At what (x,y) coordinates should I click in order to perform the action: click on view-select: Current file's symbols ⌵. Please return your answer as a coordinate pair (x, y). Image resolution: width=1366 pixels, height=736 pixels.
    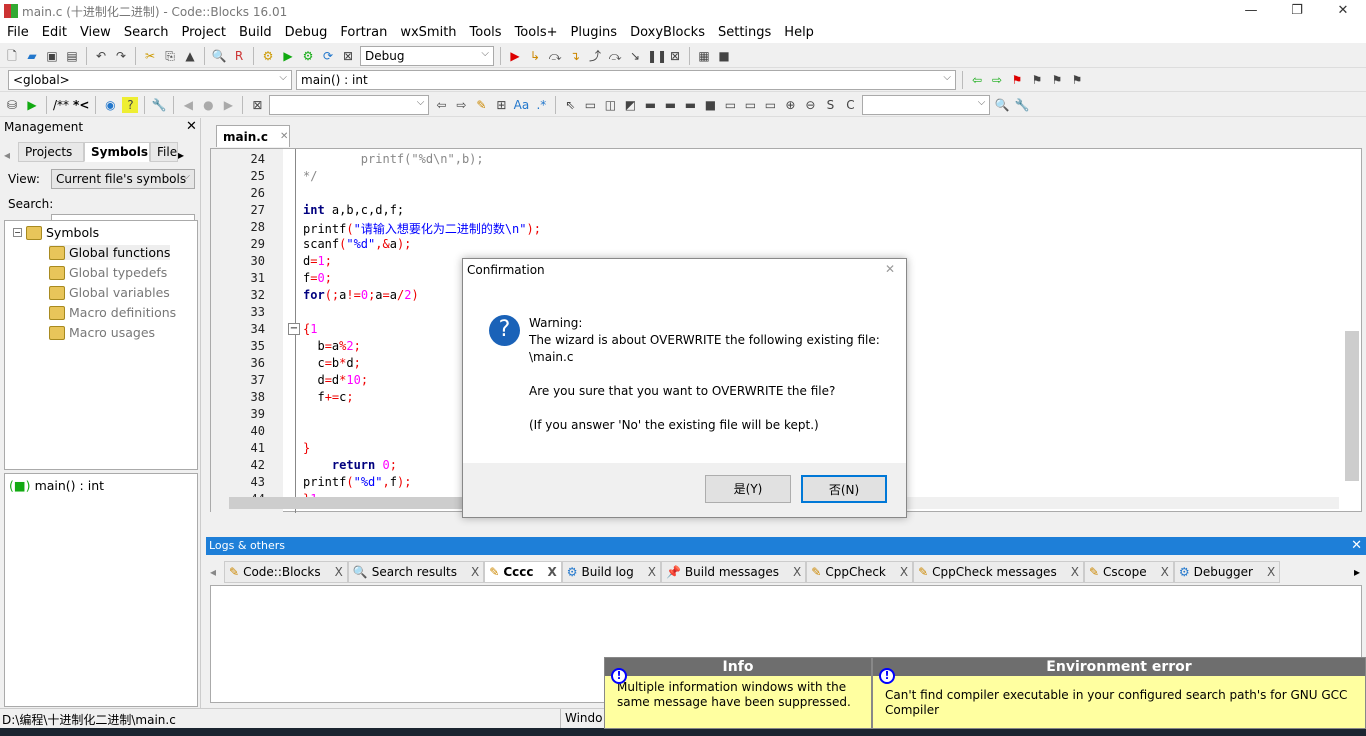
    Looking at the image, I should click on (123, 179).